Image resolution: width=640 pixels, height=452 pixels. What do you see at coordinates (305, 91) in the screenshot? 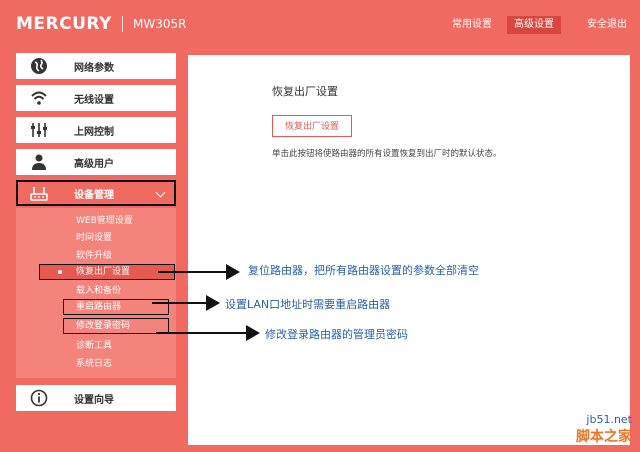
I see `page-title: 恢复出厂设置` at bounding box center [305, 91].